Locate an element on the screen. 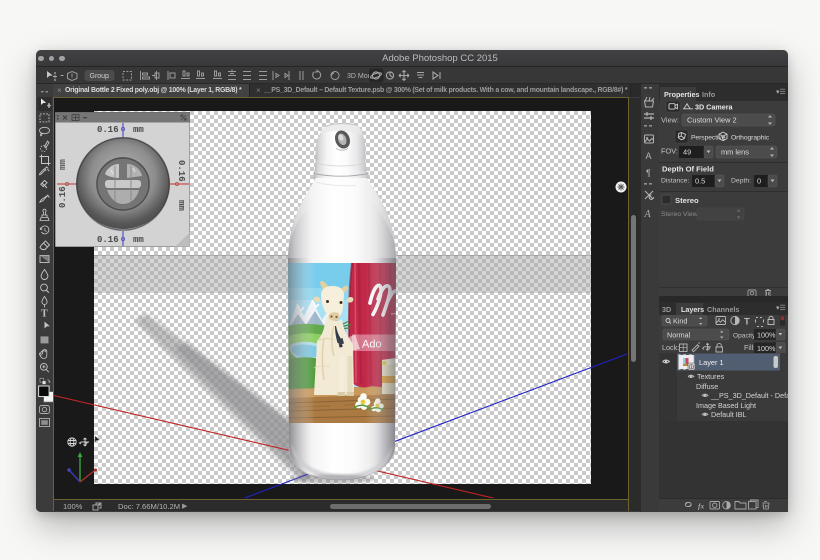  svg-text: Distance: is located at coordinates (675, 181).